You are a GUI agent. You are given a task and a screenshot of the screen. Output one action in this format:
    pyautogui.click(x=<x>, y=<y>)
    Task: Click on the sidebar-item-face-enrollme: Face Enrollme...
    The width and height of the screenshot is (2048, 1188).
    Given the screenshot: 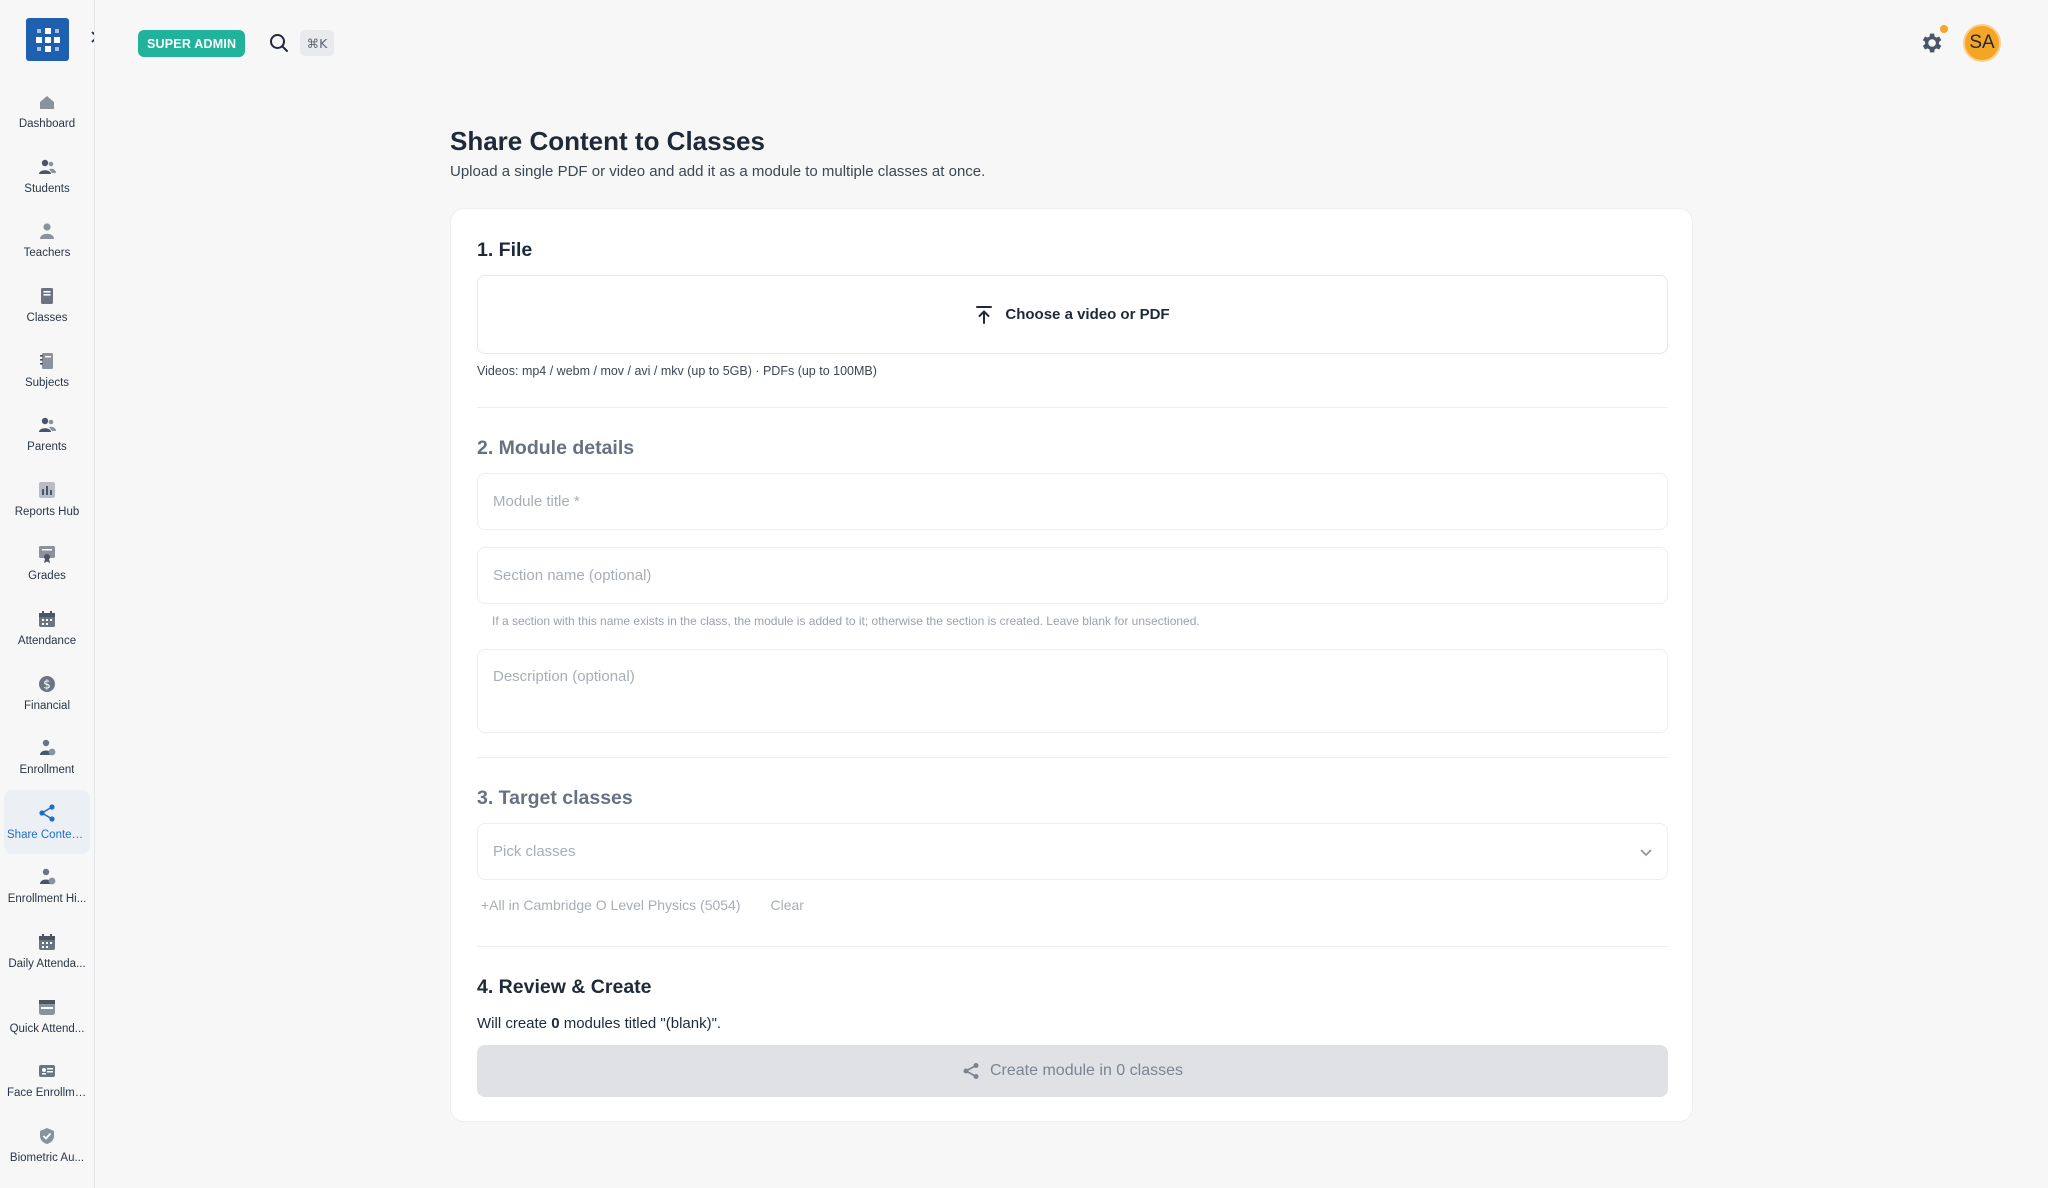 What is the action you would take?
    pyautogui.click(x=47, y=1080)
    